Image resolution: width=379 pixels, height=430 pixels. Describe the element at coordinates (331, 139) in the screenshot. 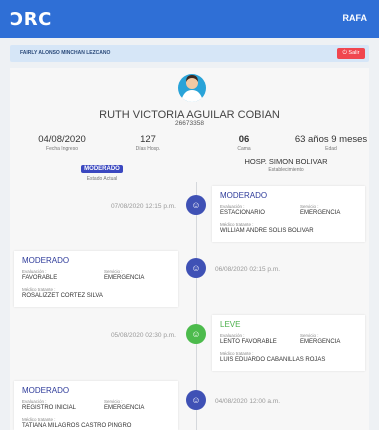

I see `age-value: 63 años 9 meses` at that location.